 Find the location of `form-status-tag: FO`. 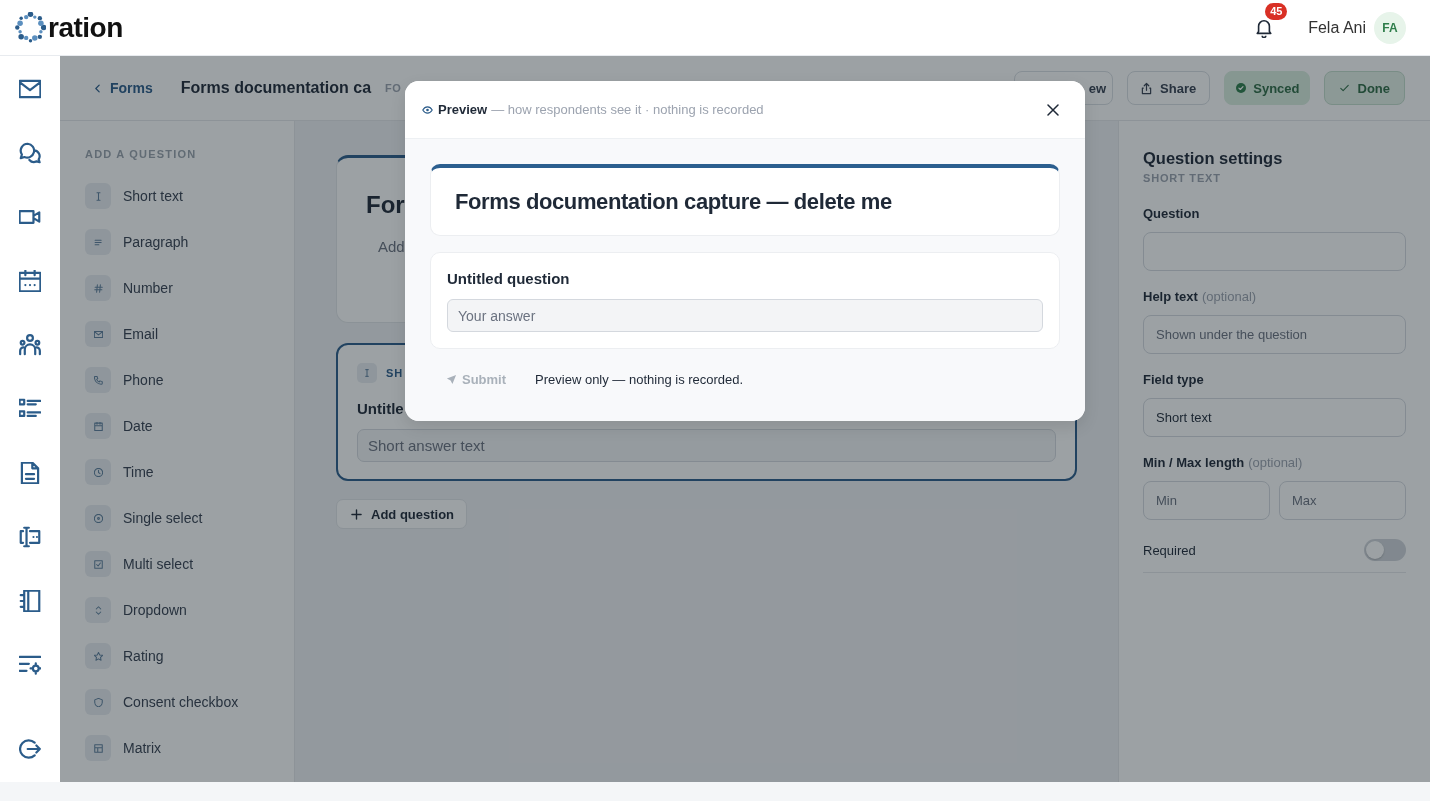

form-status-tag: FO is located at coordinates (393, 88).